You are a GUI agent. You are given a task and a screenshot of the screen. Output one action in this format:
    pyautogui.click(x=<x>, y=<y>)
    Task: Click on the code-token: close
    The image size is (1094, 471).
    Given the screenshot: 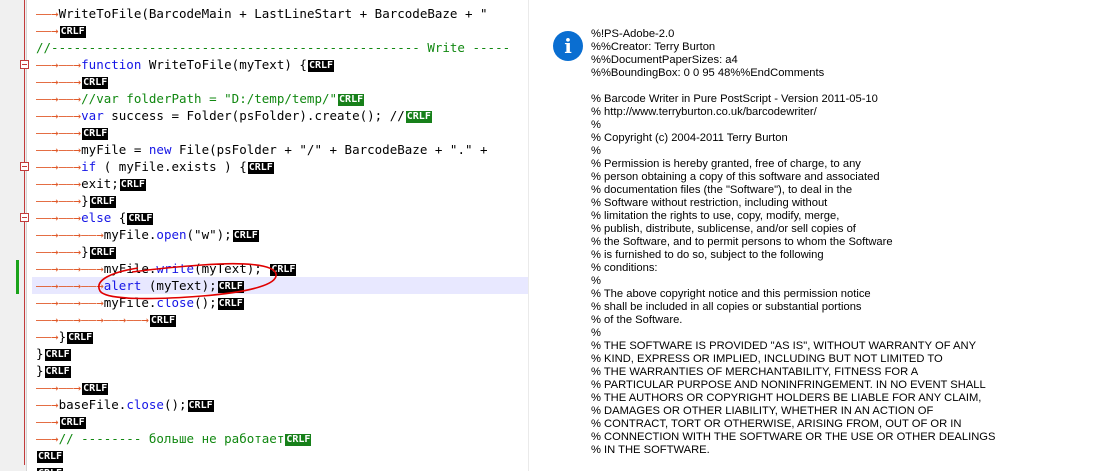 What is the action you would take?
    pyautogui.click(x=145, y=404)
    